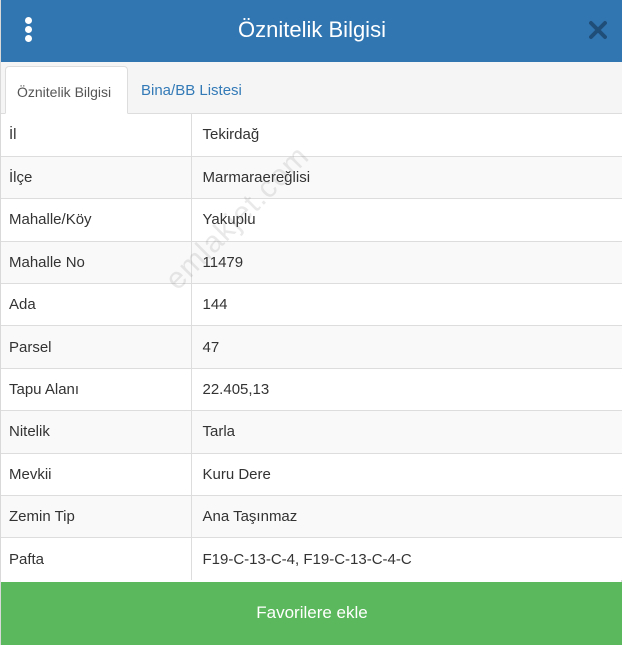 This screenshot has width=622, height=645. I want to click on attribute-key: Mahalle/Köy, so click(96, 220).